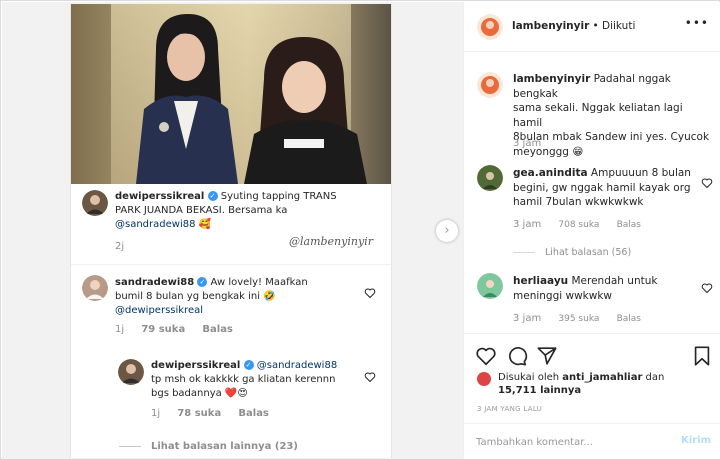 The height and width of the screenshot is (459, 720). What do you see at coordinates (578, 319) in the screenshot?
I see `comment-likes: 395 suka` at bounding box center [578, 319].